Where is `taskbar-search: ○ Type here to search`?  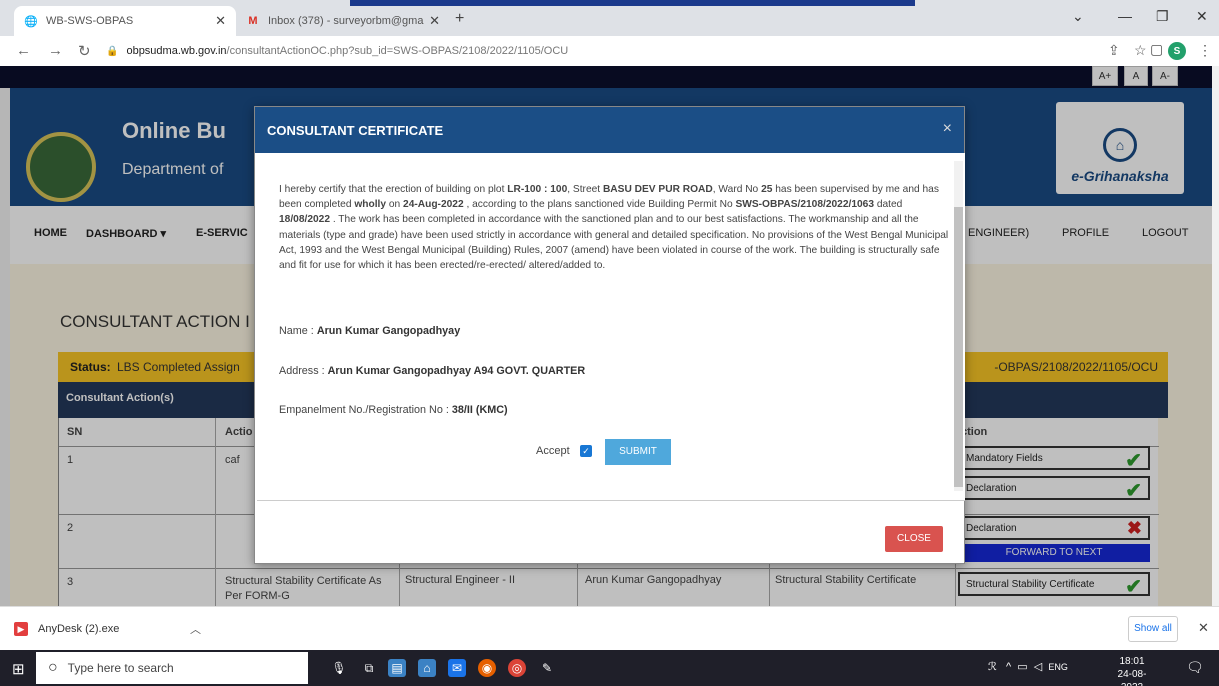 taskbar-search: ○ Type here to search is located at coordinates (172, 668).